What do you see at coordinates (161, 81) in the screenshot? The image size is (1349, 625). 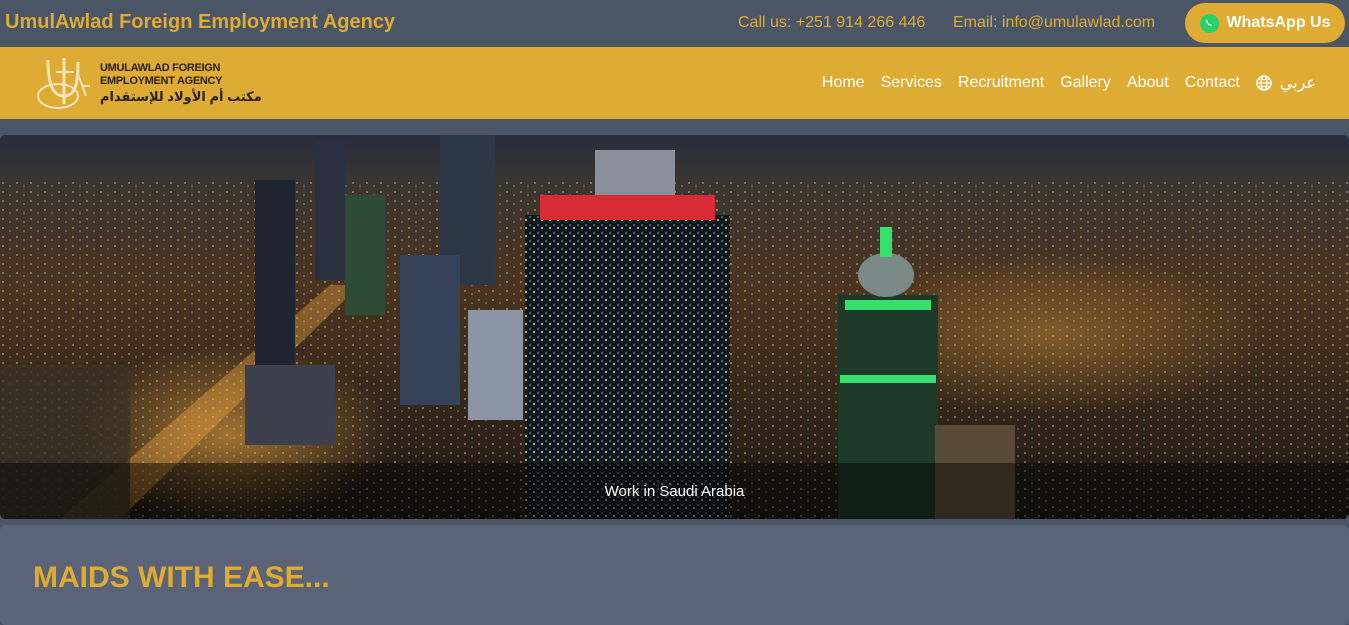 I see `logo-text-line2: EMPLOYMENT AGENCY` at bounding box center [161, 81].